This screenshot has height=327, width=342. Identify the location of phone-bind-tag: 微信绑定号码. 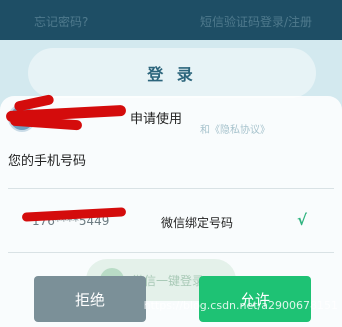
(197, 223).